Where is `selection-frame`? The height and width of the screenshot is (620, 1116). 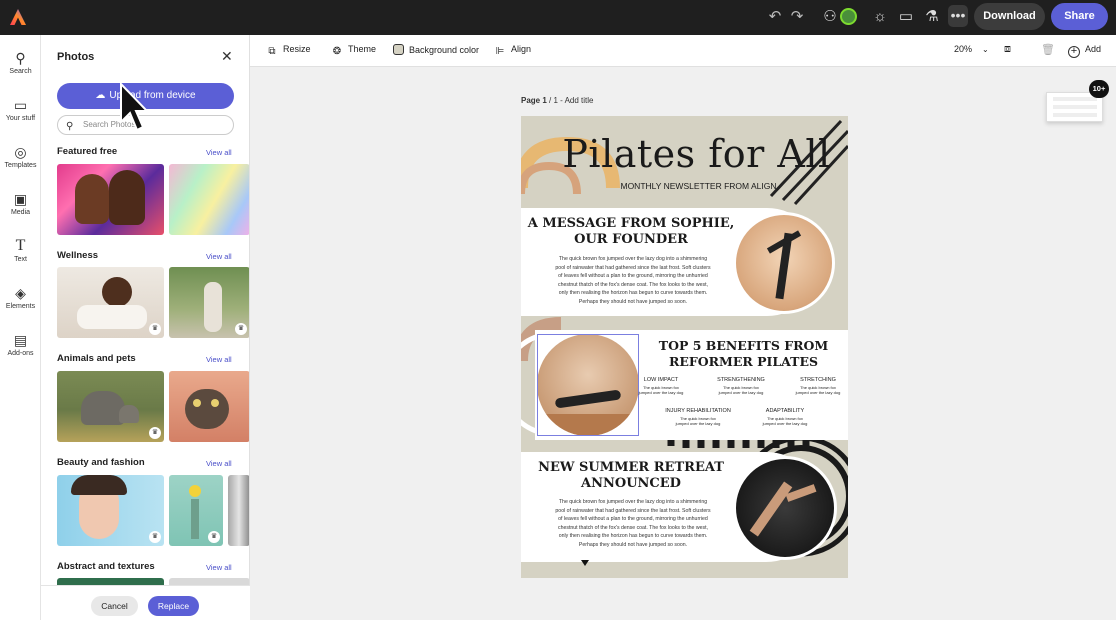
selection-frame is located at coordinates (588, 385).